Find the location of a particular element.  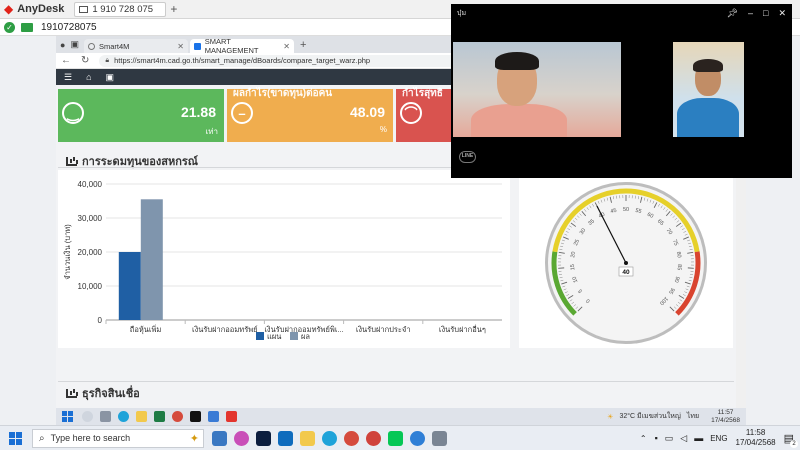

host-clock: 11:58 17/04/2568 is located at coordinates (756, 438).